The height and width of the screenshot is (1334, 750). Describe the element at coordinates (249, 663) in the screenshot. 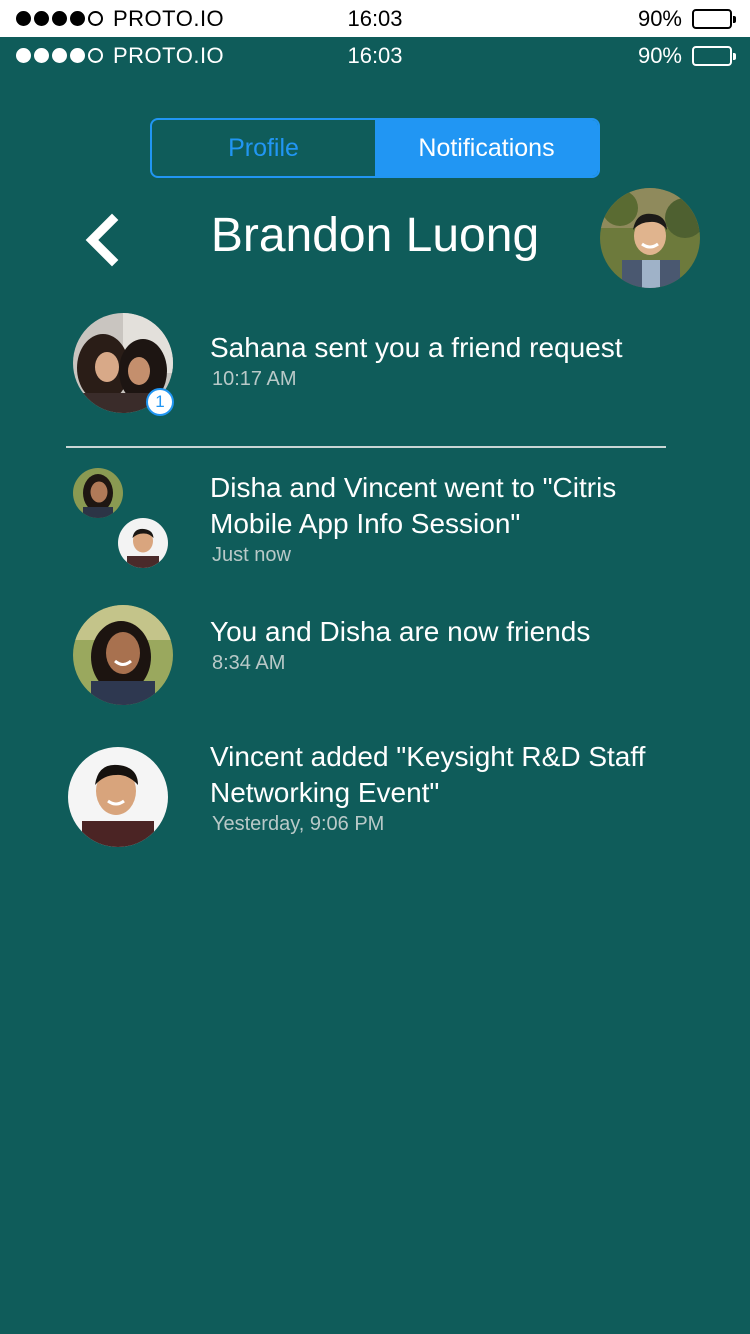

I see `notification-time: 8:34 AM` at that location.